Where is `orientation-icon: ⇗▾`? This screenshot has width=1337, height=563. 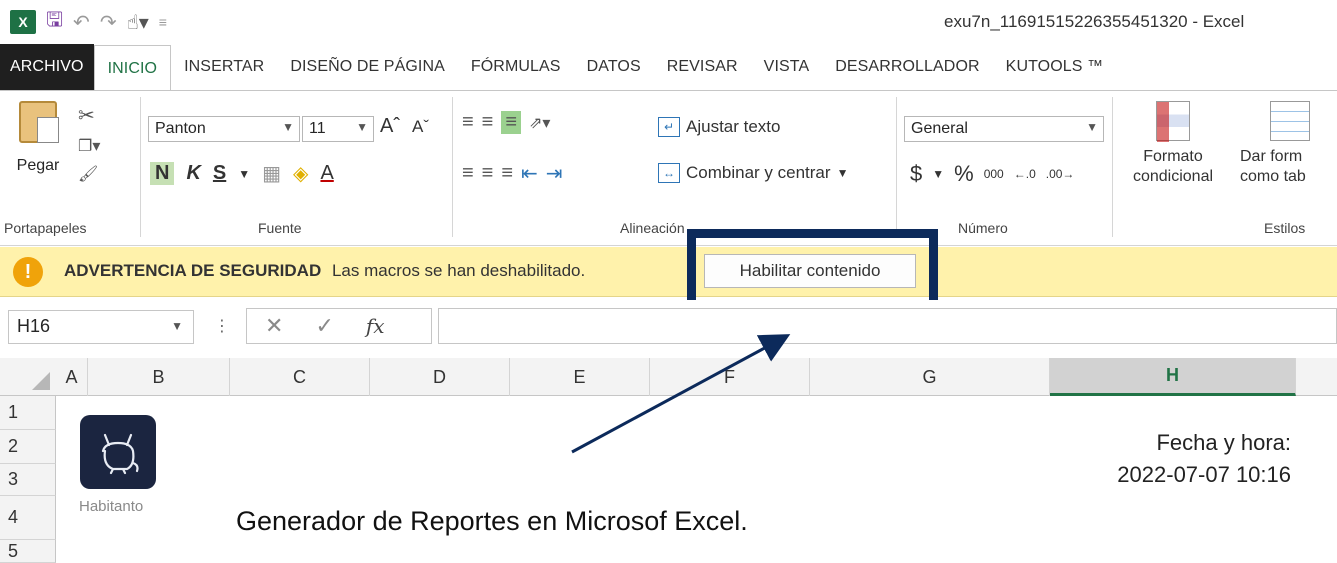
orientation-icon: ⇗▾ is located at coordinates (539, 123).